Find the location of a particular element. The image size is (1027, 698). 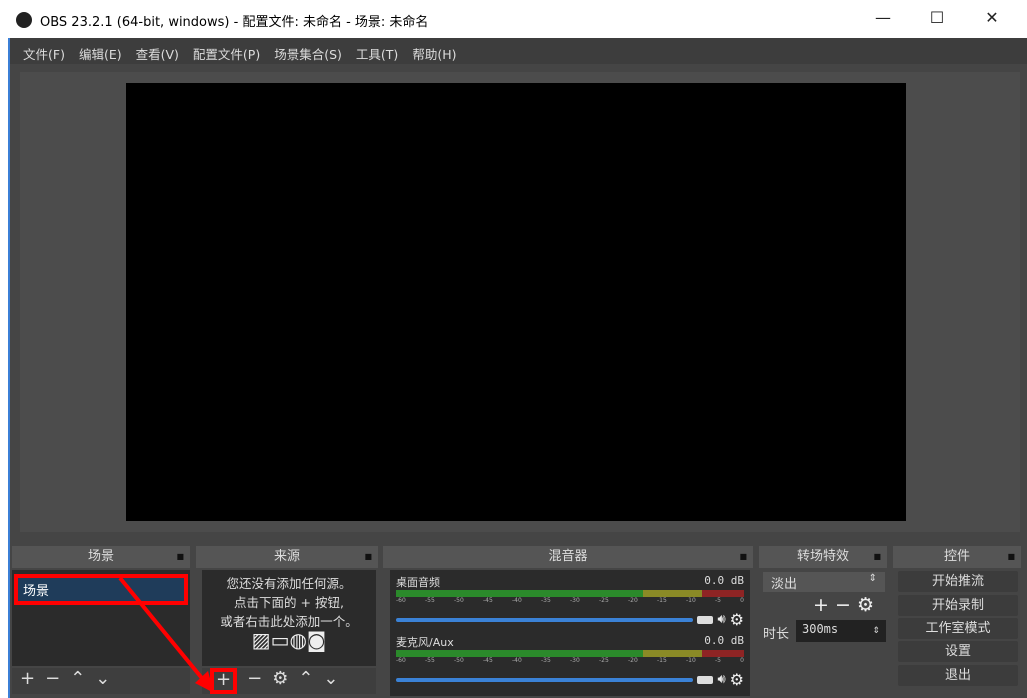

mixer-dock-header: 混音器 ■ is located at coordinates (568, 557).